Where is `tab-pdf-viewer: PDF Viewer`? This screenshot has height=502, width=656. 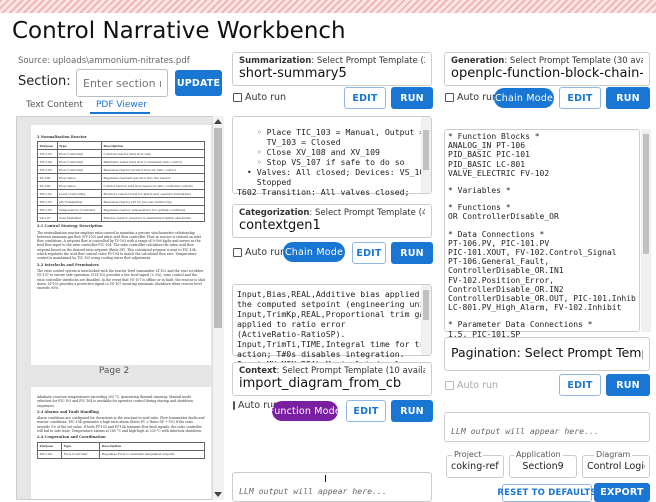
tab-pdf-viewer: PDF Viewer is located at coordinates (121, 105).